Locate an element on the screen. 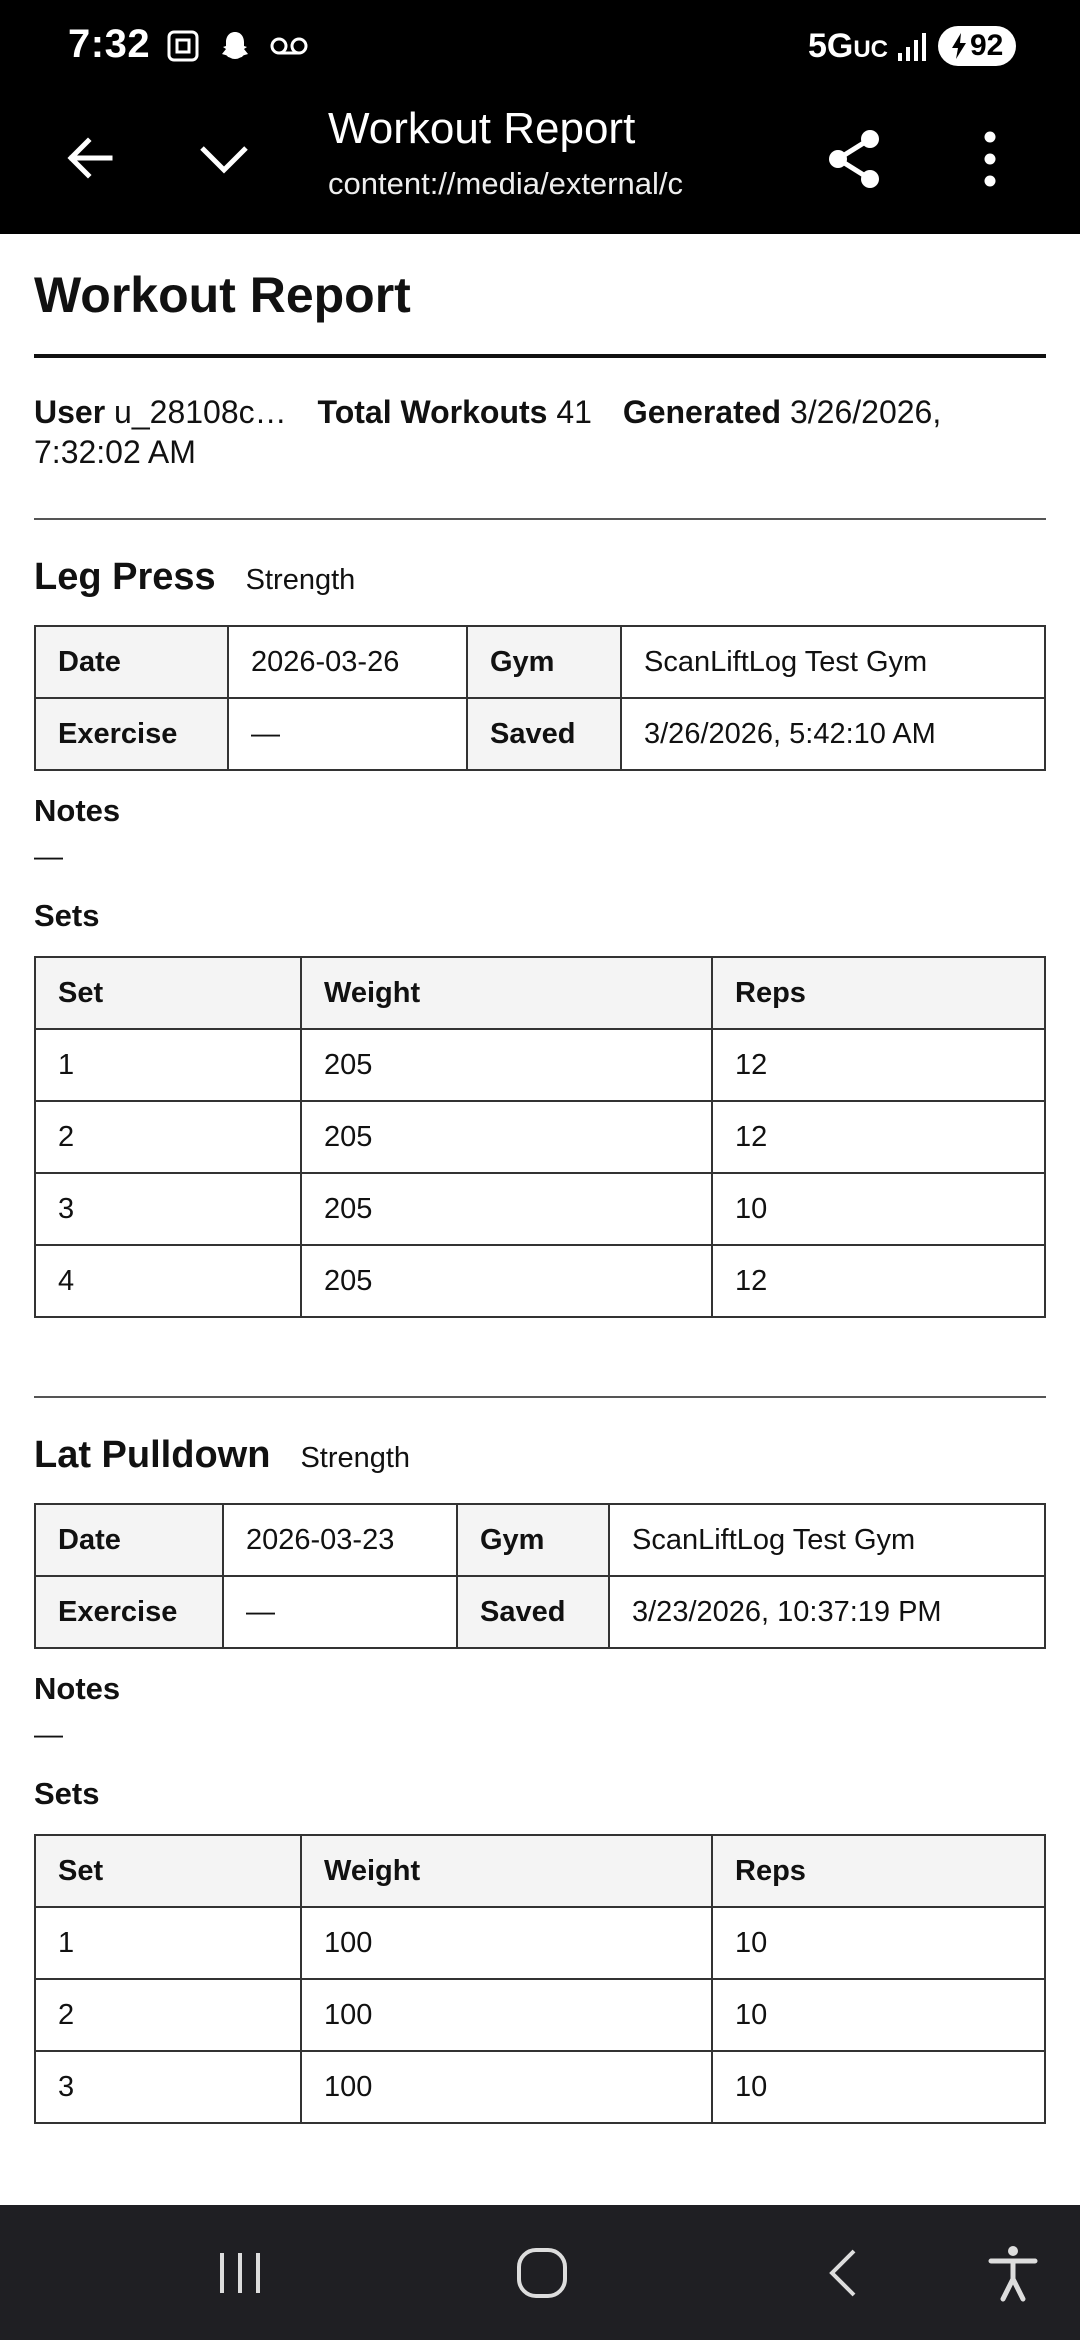  app-bar-url: content://media/external/c is located at coordinates (505, 183).